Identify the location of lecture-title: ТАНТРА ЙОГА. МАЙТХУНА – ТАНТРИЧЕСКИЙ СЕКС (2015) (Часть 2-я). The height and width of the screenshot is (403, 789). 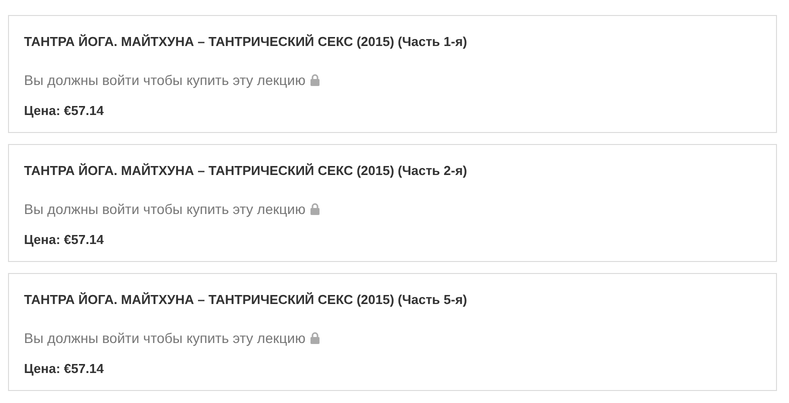
(246, 171).